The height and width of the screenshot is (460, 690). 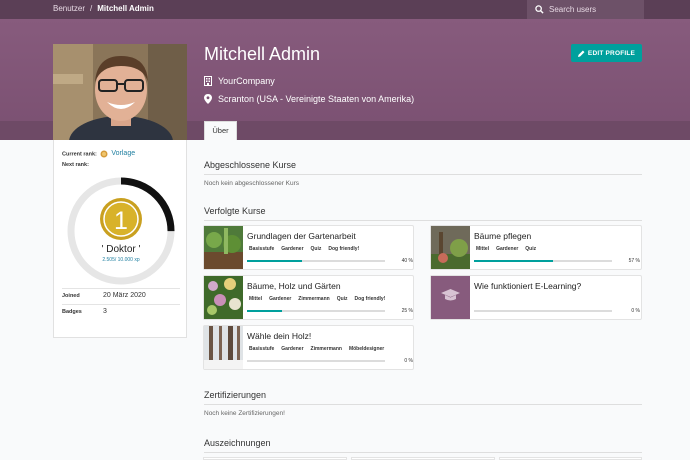 I want to click on breadcrumb: Benutzer / Mitchell Admin, so click(x=103, y=8).